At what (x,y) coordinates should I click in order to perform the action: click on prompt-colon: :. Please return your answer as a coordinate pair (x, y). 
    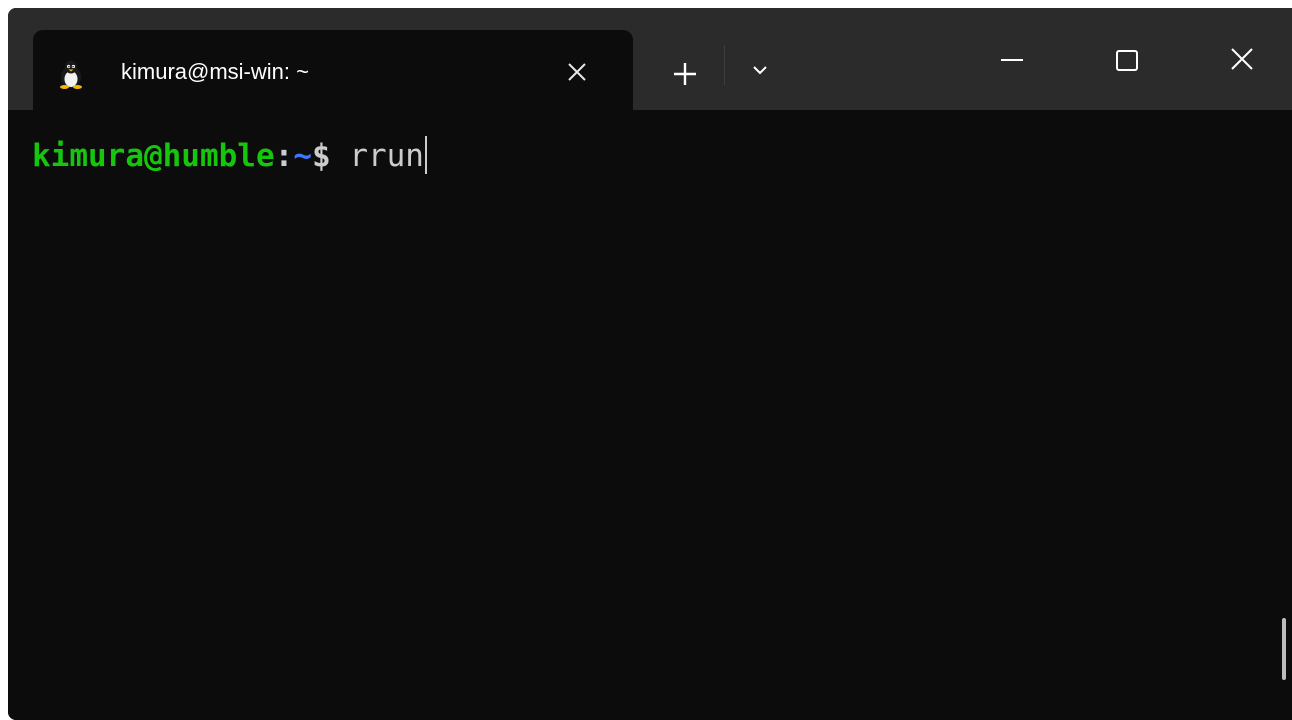
    Looking at the image, I should click on (284, 156).